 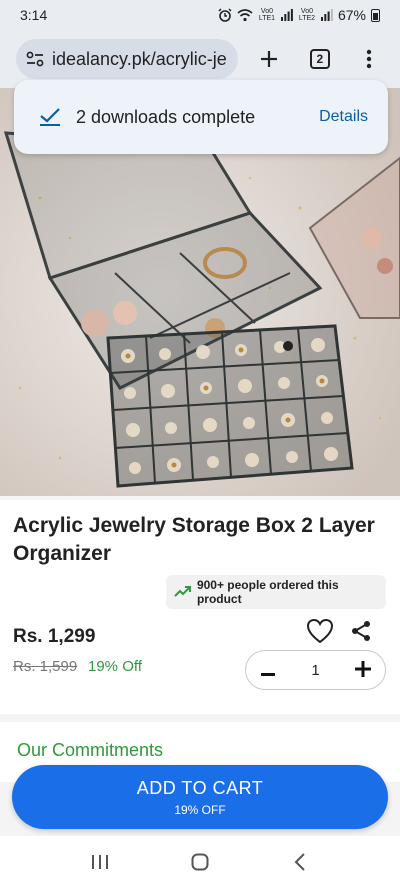 What do you see at coordinates (225, 15) in the screenshot?
I see `alarm-icon` at bounding box center [225, 15].